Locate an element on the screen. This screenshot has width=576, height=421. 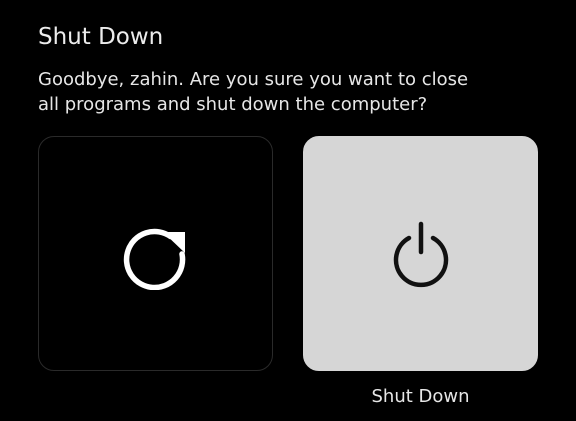
restart-icon is located at coordinates (156, 254).